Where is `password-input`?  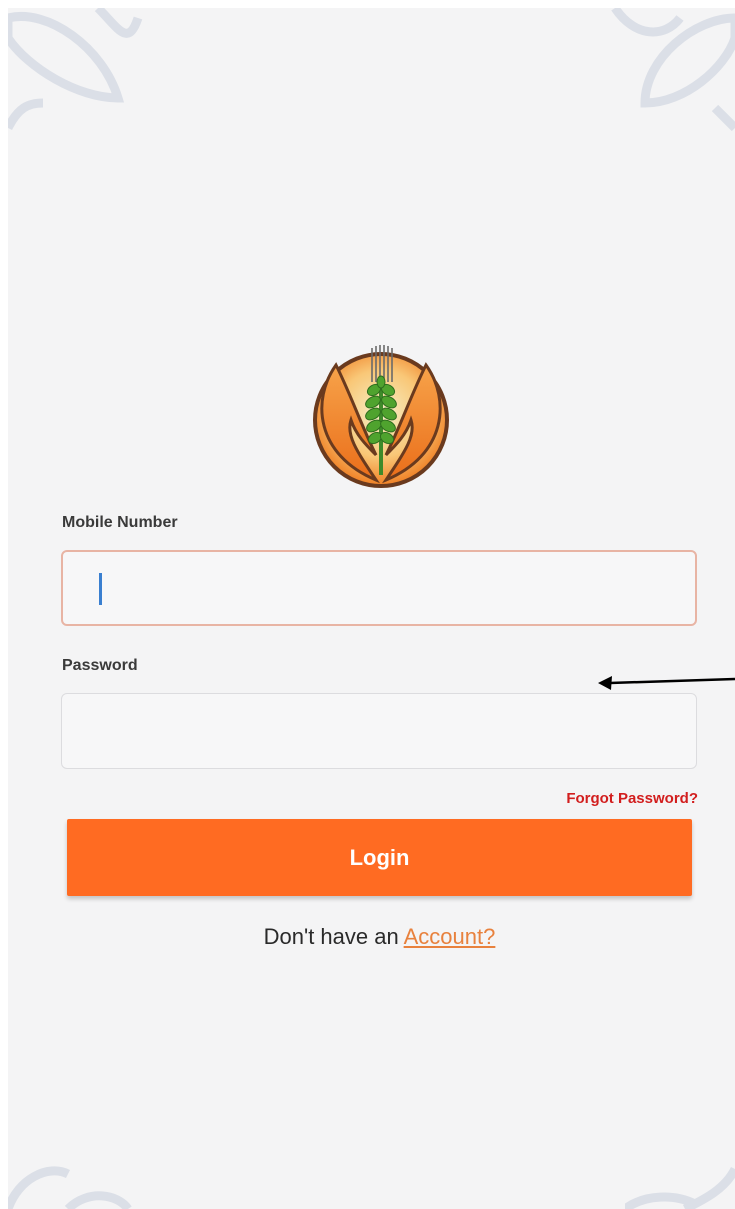
password-input is located at coordinates (379, 731).